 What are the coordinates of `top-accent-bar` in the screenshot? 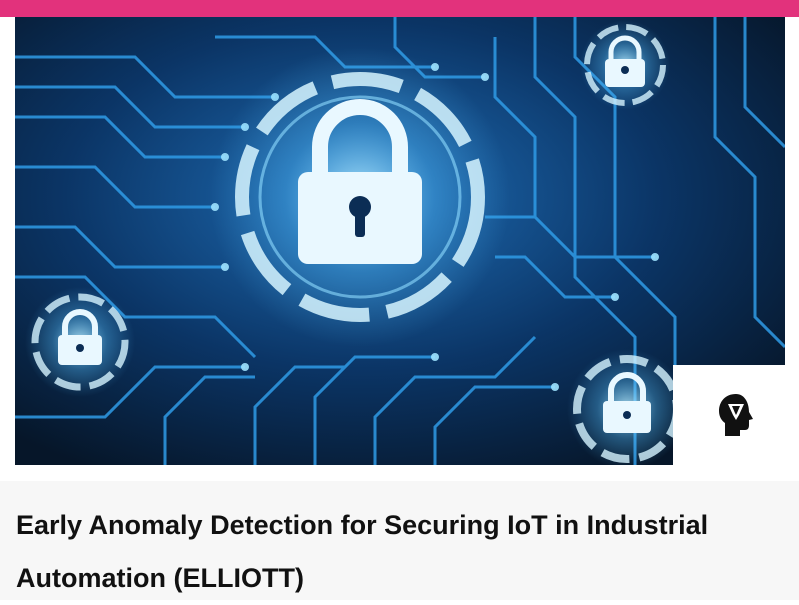 It's located at (399, 8).